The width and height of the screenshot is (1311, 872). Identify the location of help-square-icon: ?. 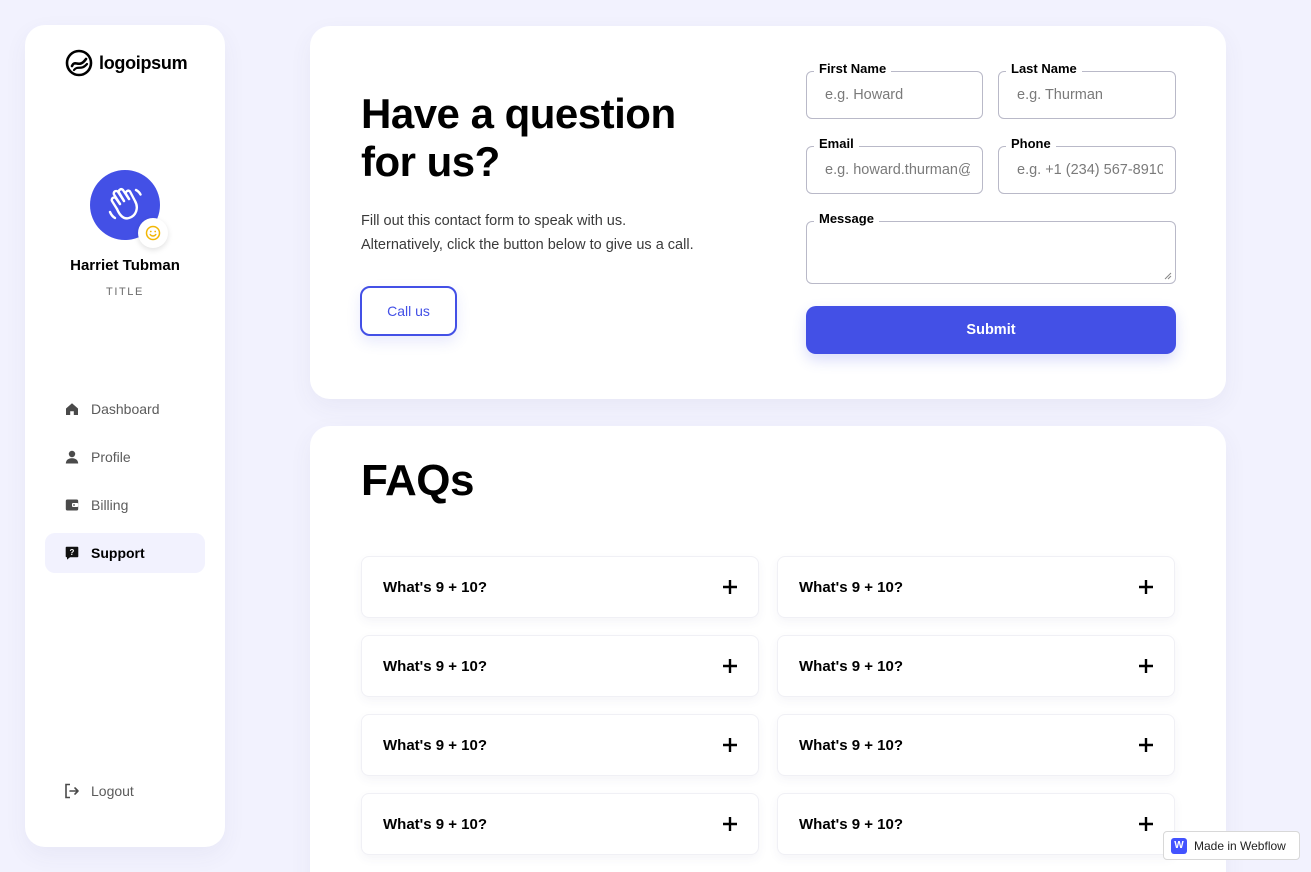
(71, 553).